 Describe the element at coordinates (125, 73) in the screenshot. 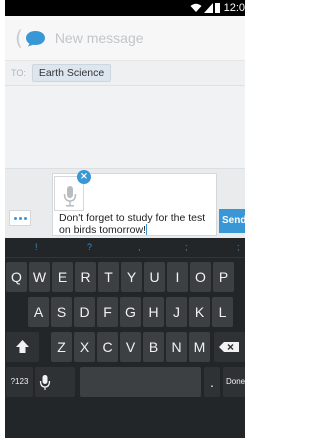

I see `recipient-bar: TO: Earth Science` at that location.